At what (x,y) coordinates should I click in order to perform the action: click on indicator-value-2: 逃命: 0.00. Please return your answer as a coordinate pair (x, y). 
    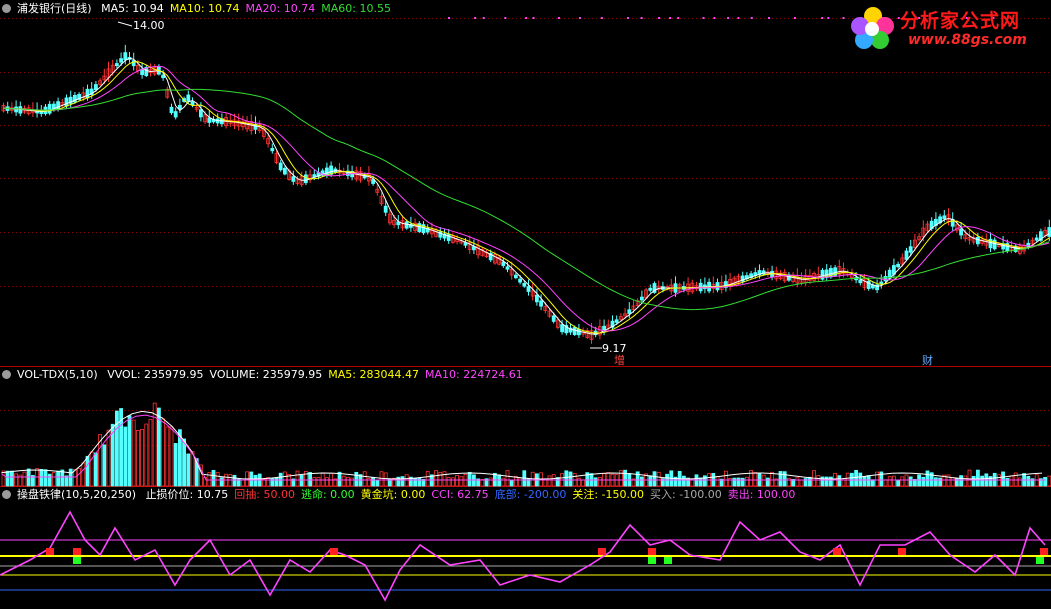
    Looking at the image, I should click on (327, 494).